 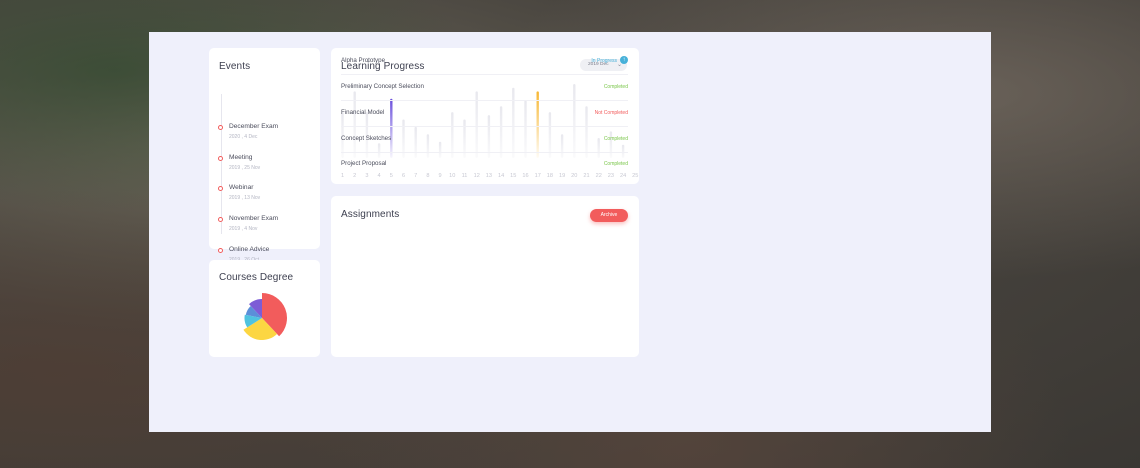 What do you see at coordinates (249, 249) in the screenshot?
I see `event-name: Online Advice` at bounding box center [249, 249].